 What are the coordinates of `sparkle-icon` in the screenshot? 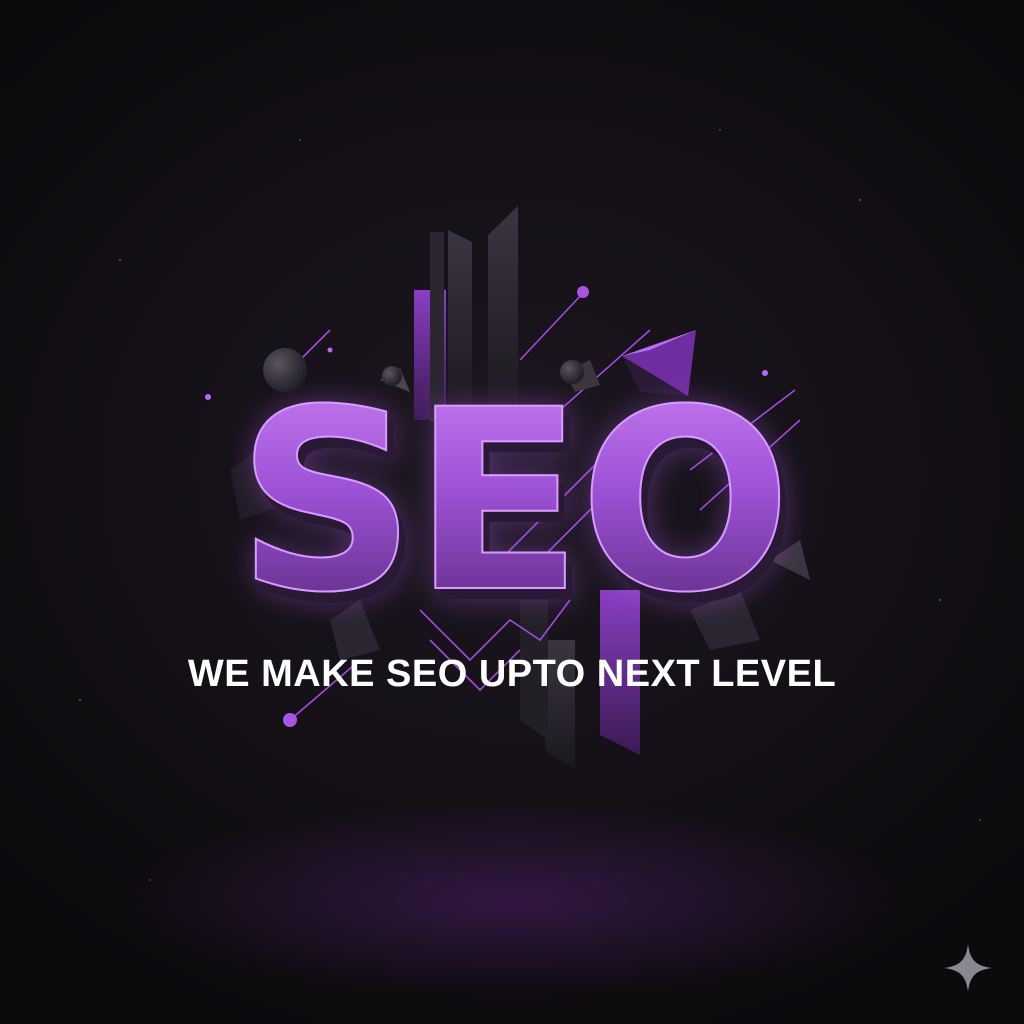 It's located at (968, 968).